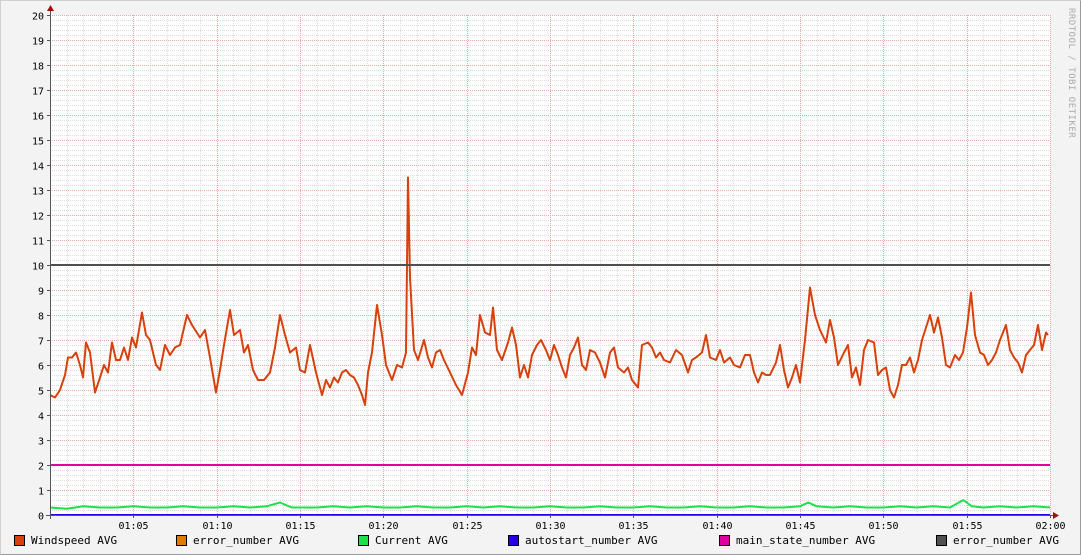 The image size is (1081, 555). I want to click on y-tick-label: 0, so click(41, 517).